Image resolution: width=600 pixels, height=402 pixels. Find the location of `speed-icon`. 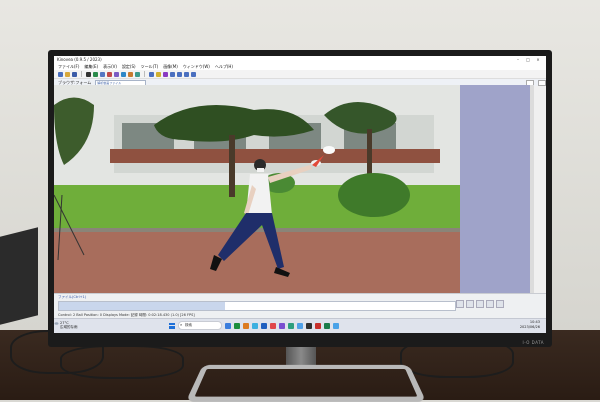

speed-icon is located at coordinates (500, 304).